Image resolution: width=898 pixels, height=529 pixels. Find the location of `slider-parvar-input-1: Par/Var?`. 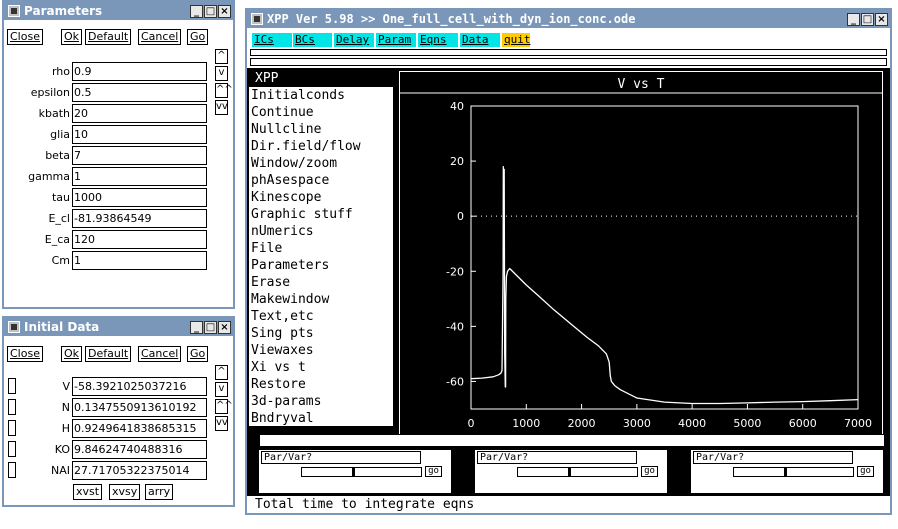

slider-parvar-input-1: Par/Var? is located at coordinates (557, 457).